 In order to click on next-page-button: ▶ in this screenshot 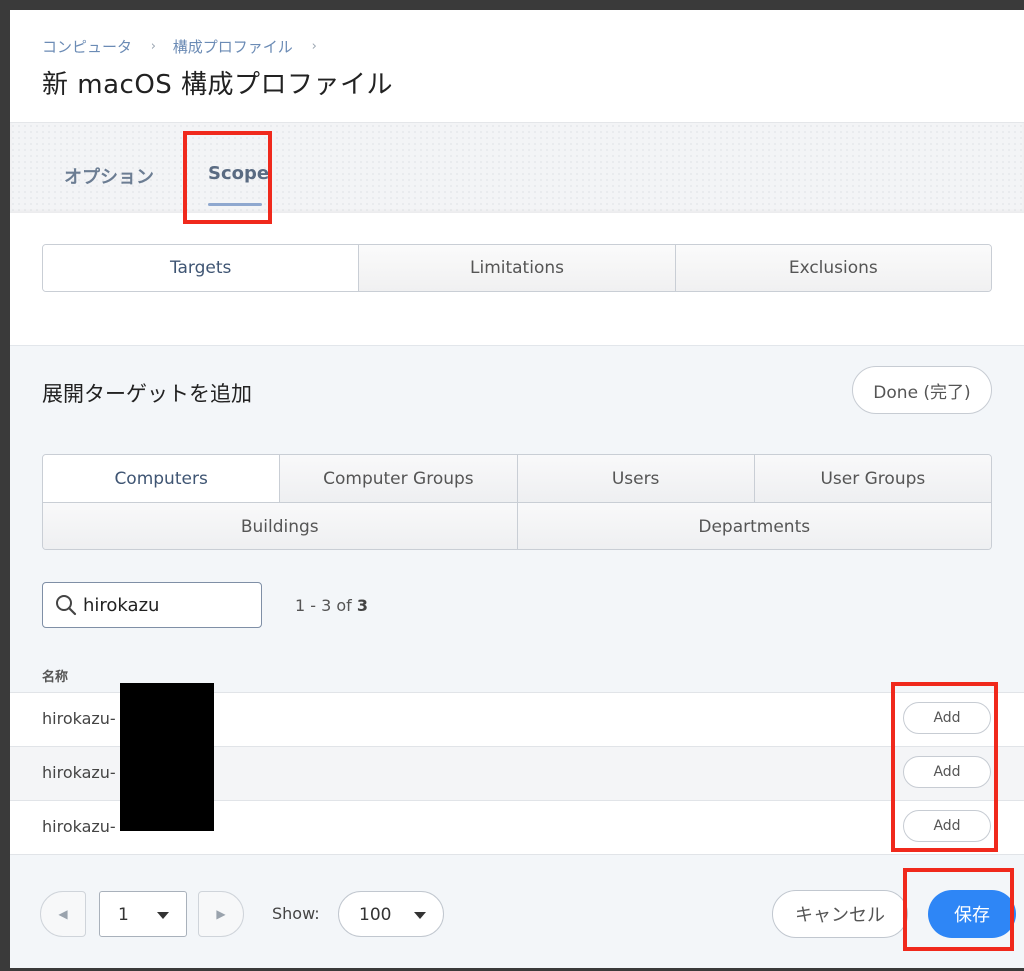, I will do `click(221, 914)`.